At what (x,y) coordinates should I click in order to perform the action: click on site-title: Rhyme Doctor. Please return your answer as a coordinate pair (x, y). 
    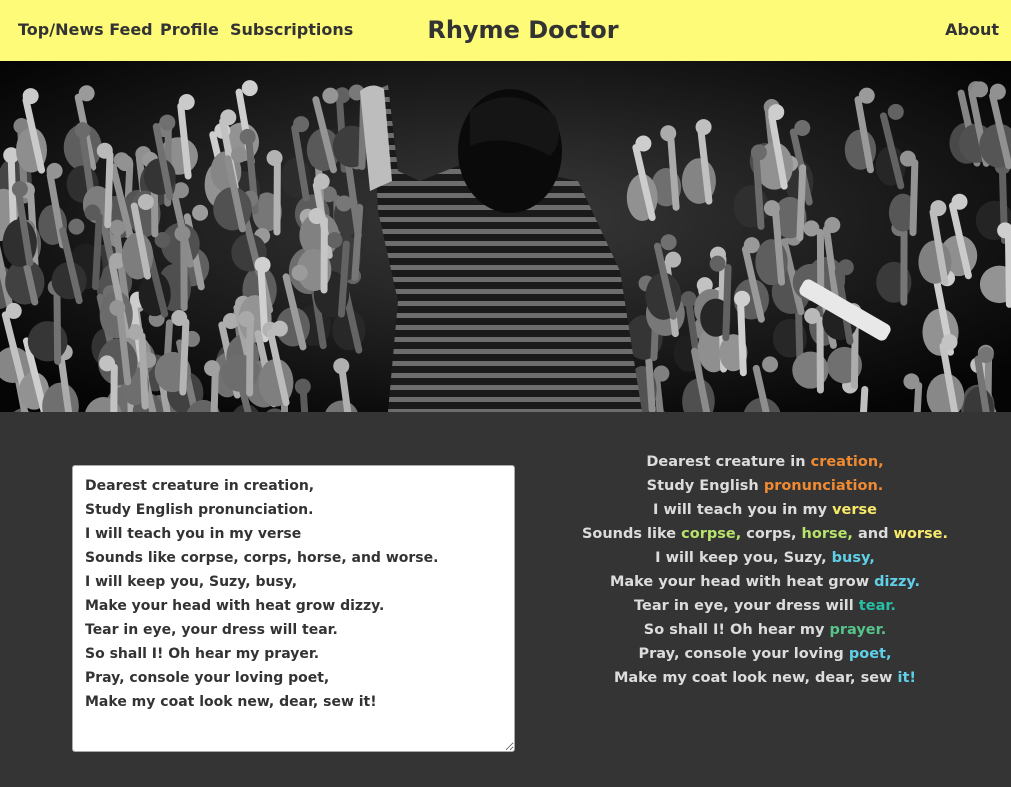
    Looking at the image, I should click on (505, 30).